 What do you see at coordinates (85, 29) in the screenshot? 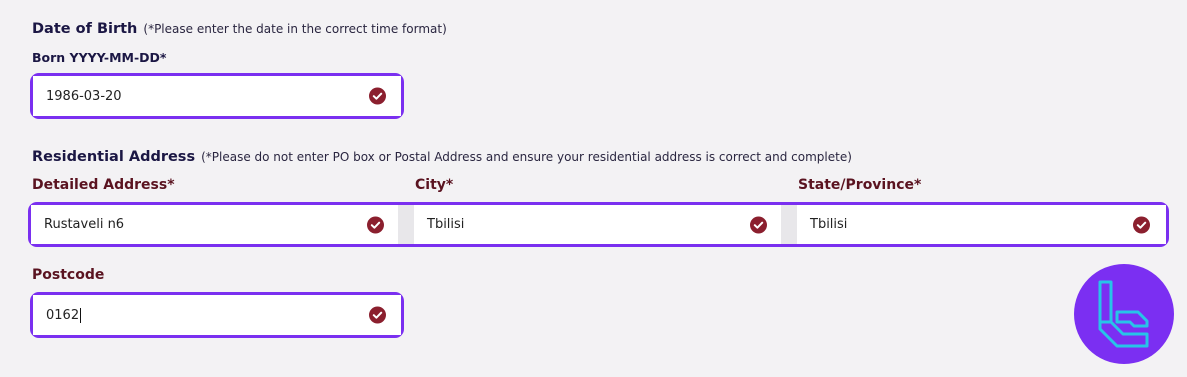
I see `dob-title: Date of Birth` at bounding box center [85, 29].